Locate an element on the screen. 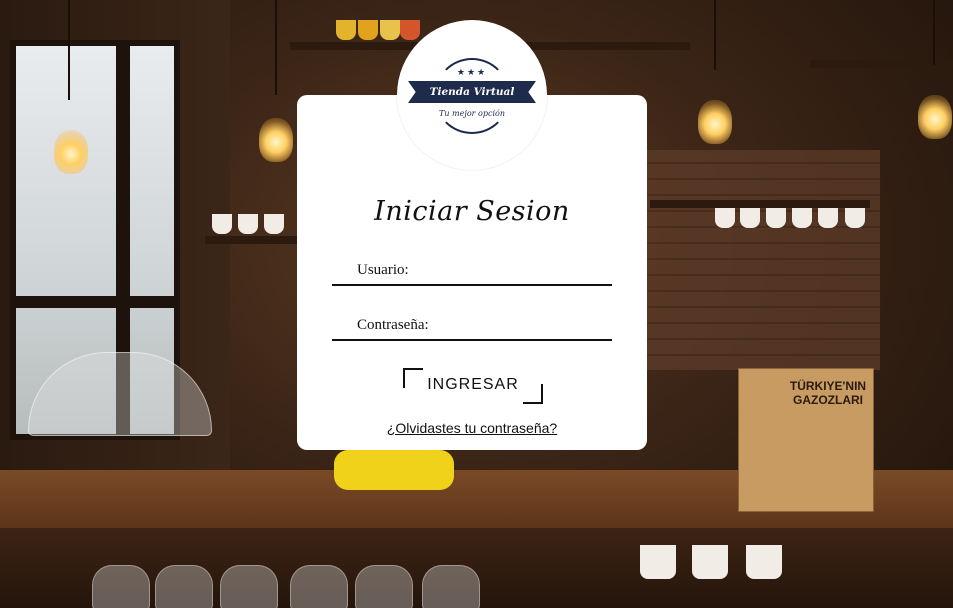  login-button-label: INGRESAR is located at coordinates (473, 384).